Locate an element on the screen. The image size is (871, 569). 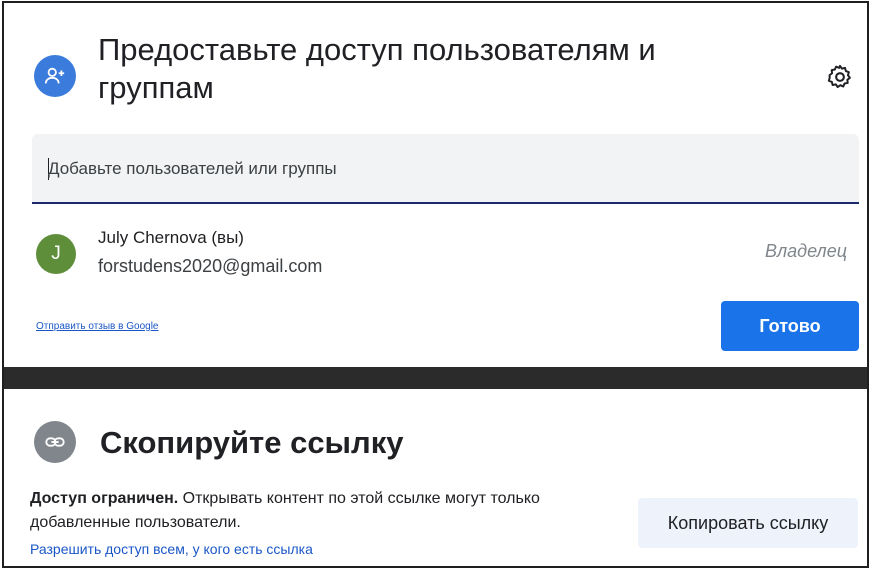
send-feedback-link: Отправить отзыв в Google is located at coordinates (97, 326).